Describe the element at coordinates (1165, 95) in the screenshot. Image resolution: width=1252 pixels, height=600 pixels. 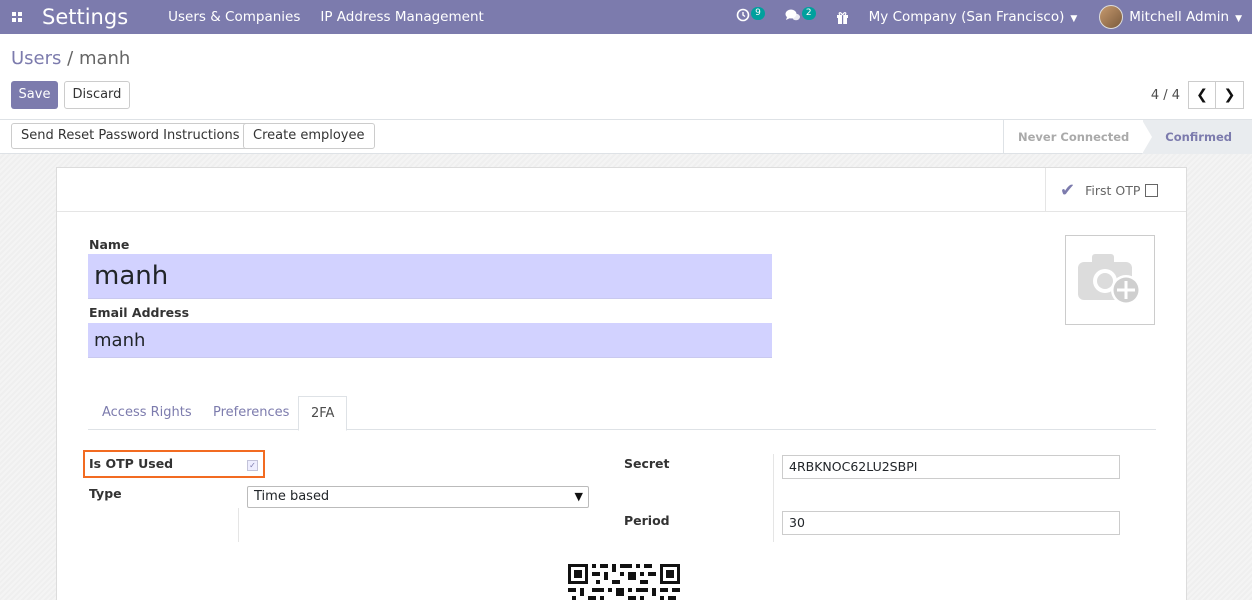
I see `pager-value: 4 / 4` at that location.